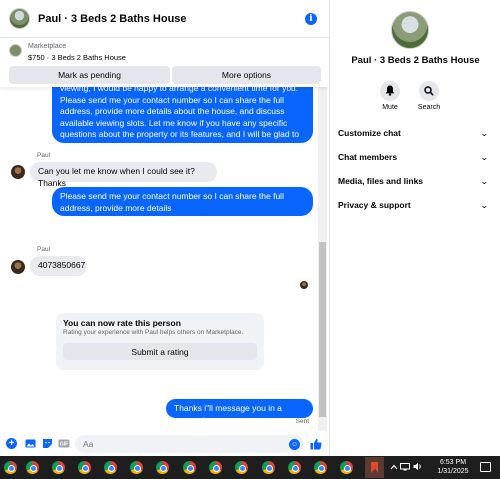 The width and height of the screenshot is (500, 479). I want to click on media-files-row: Media, files and links ⌄, so click(414, 181).